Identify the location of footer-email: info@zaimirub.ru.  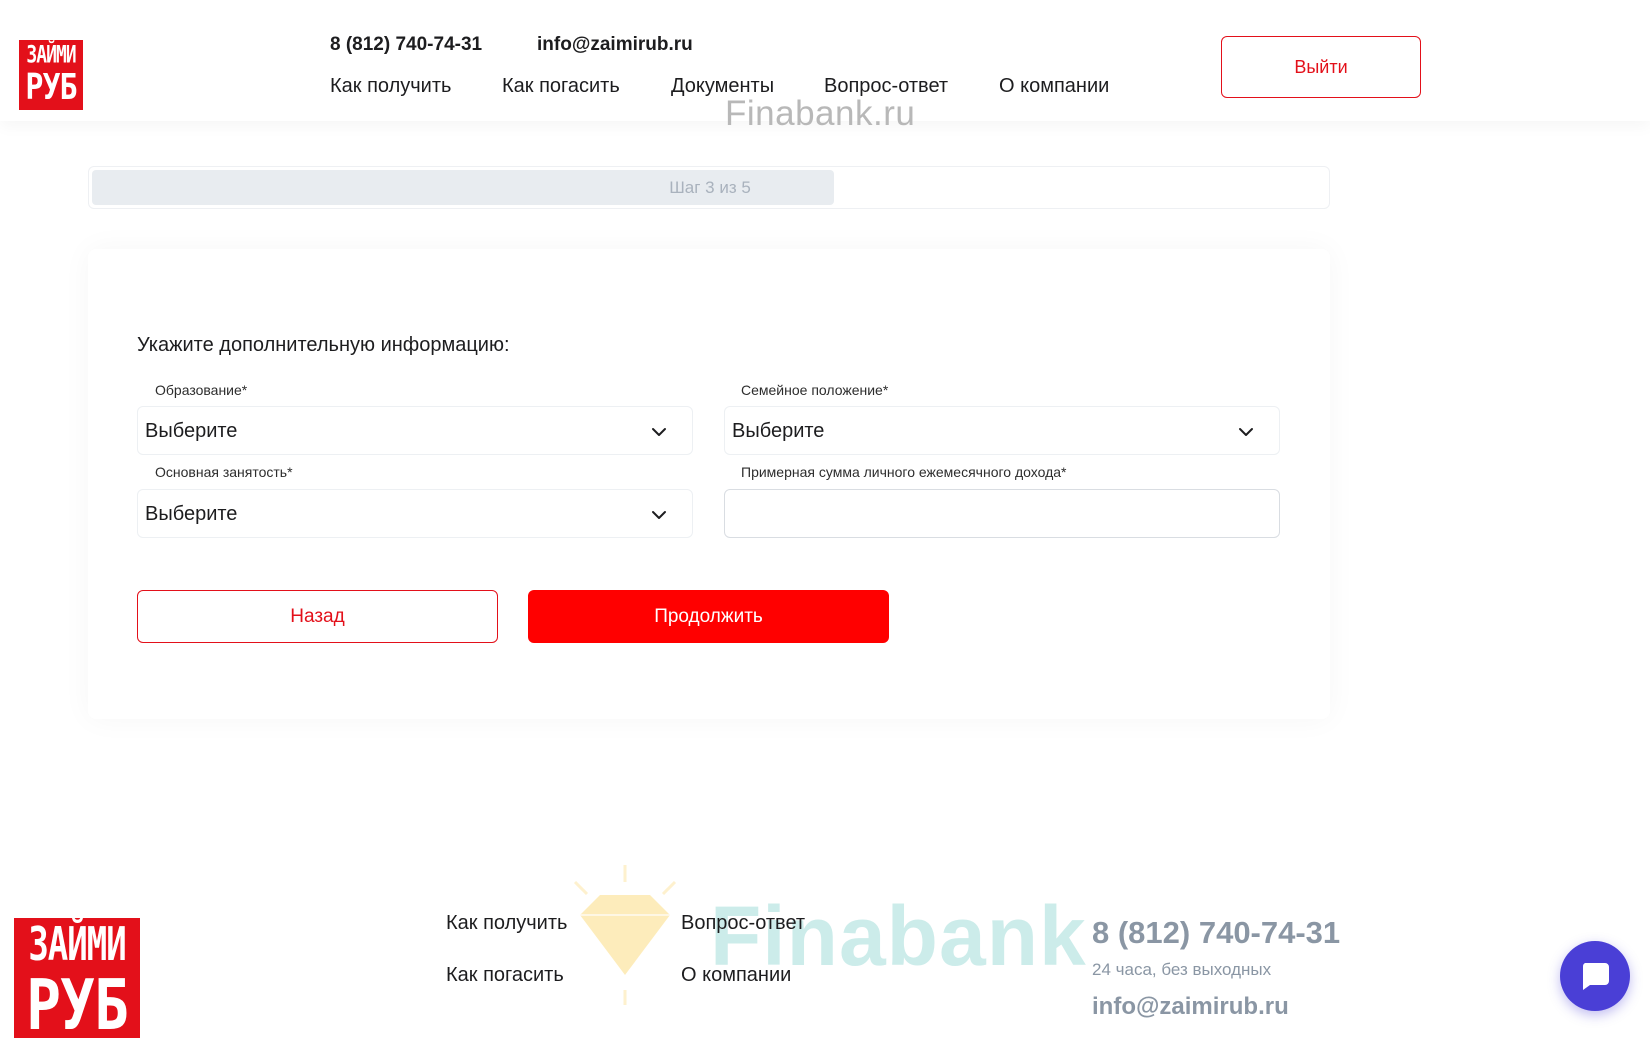
(1190, 1007).